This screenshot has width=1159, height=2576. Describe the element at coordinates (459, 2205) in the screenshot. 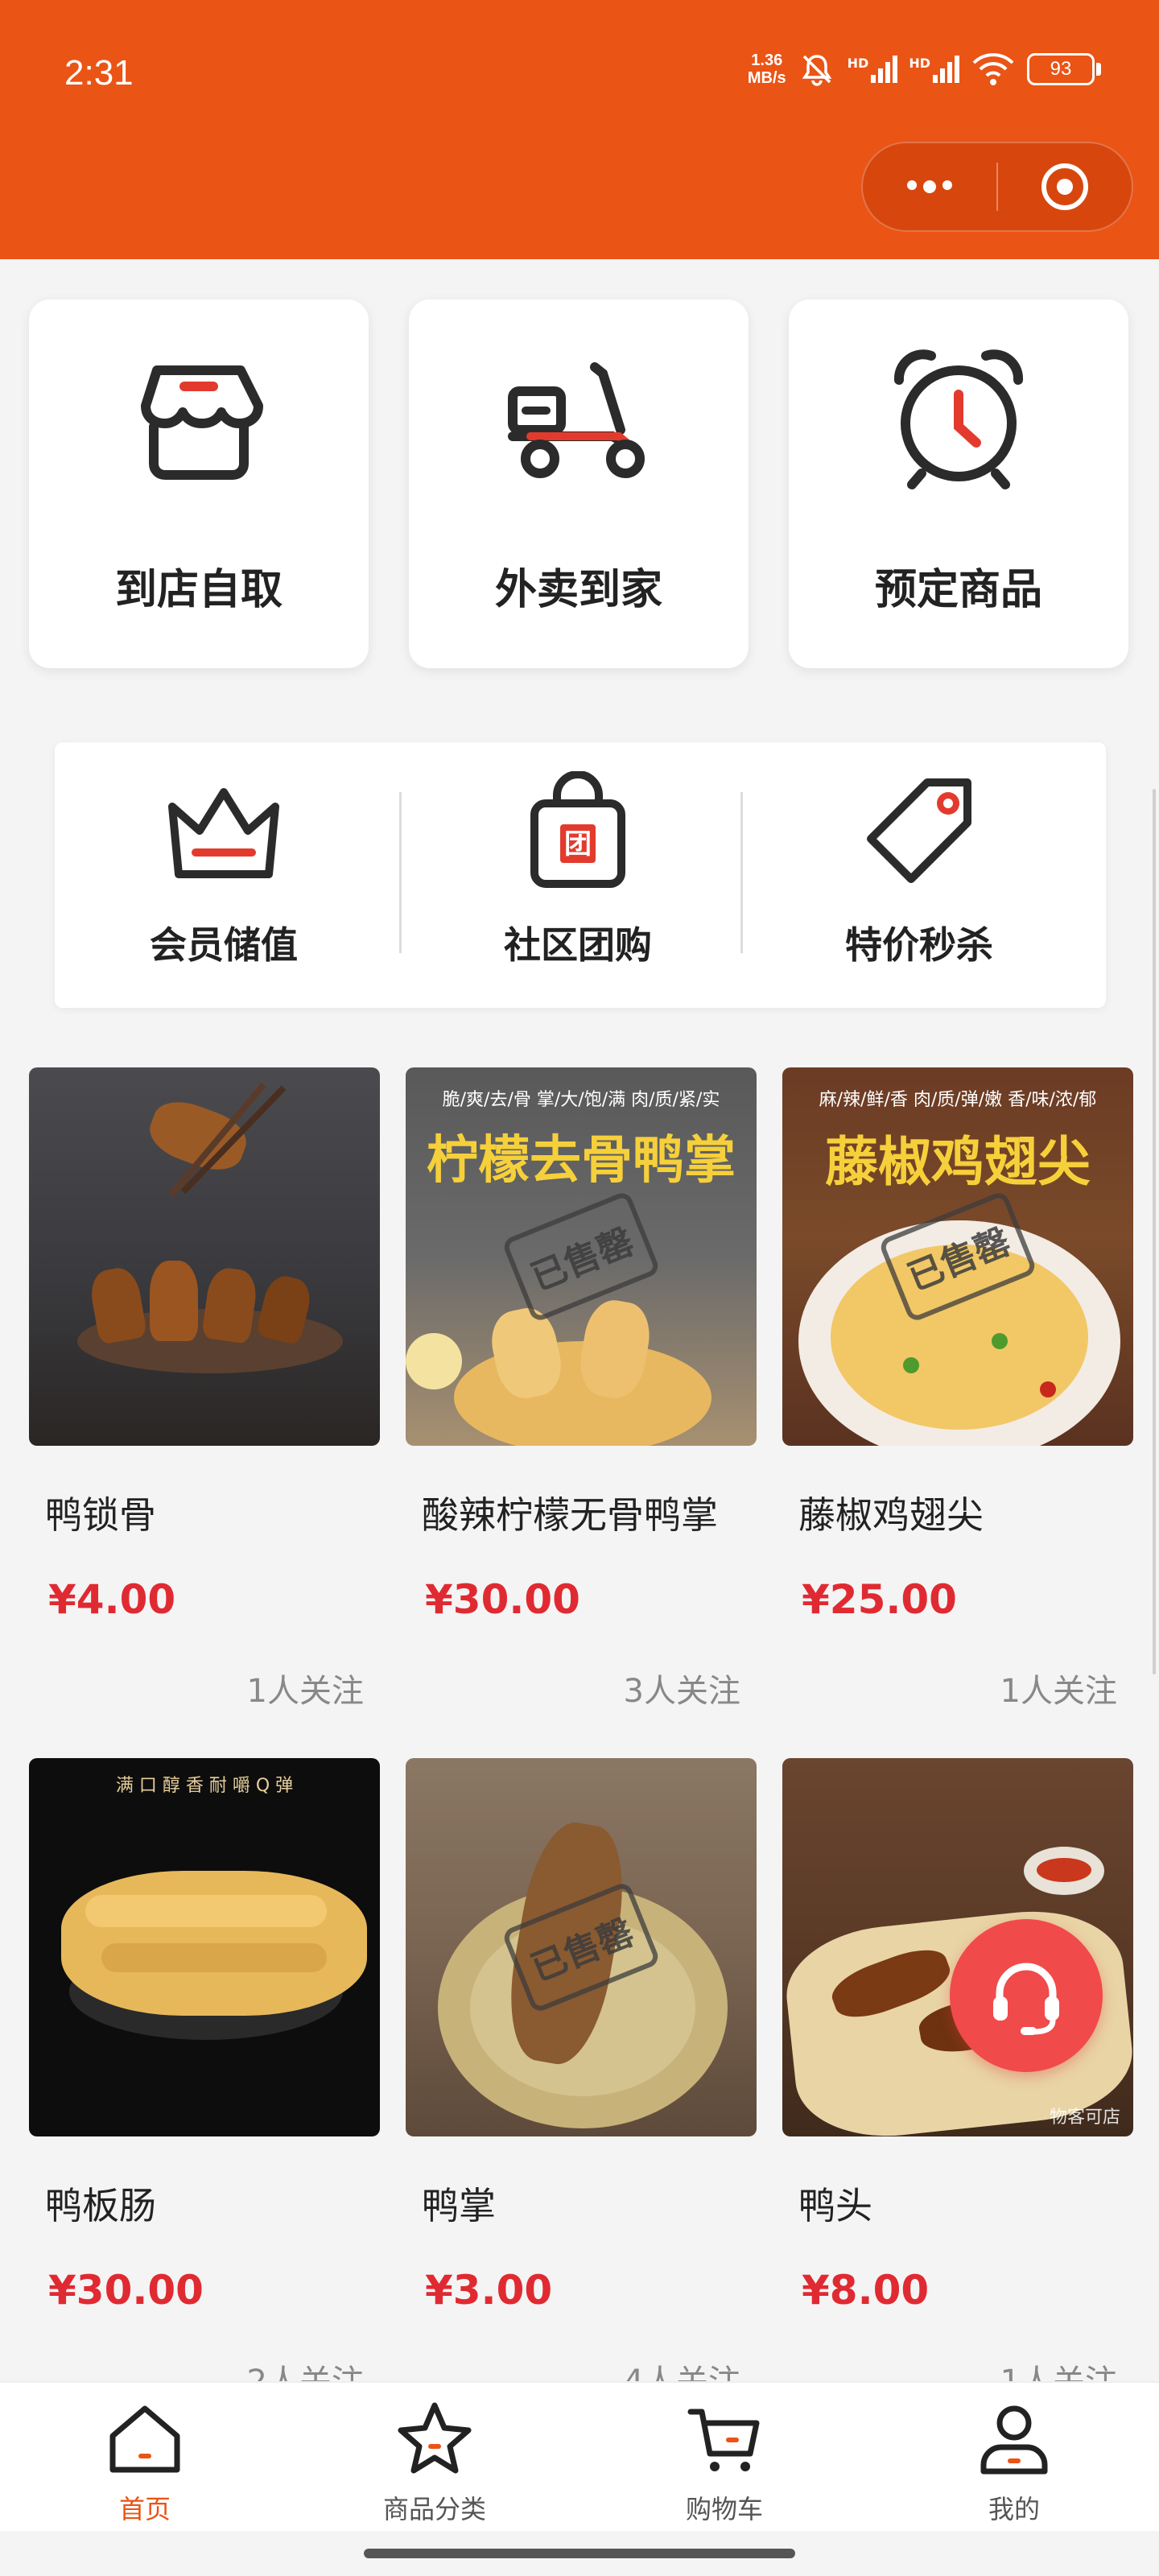

I see `product-name: 鸭掌` at that location.